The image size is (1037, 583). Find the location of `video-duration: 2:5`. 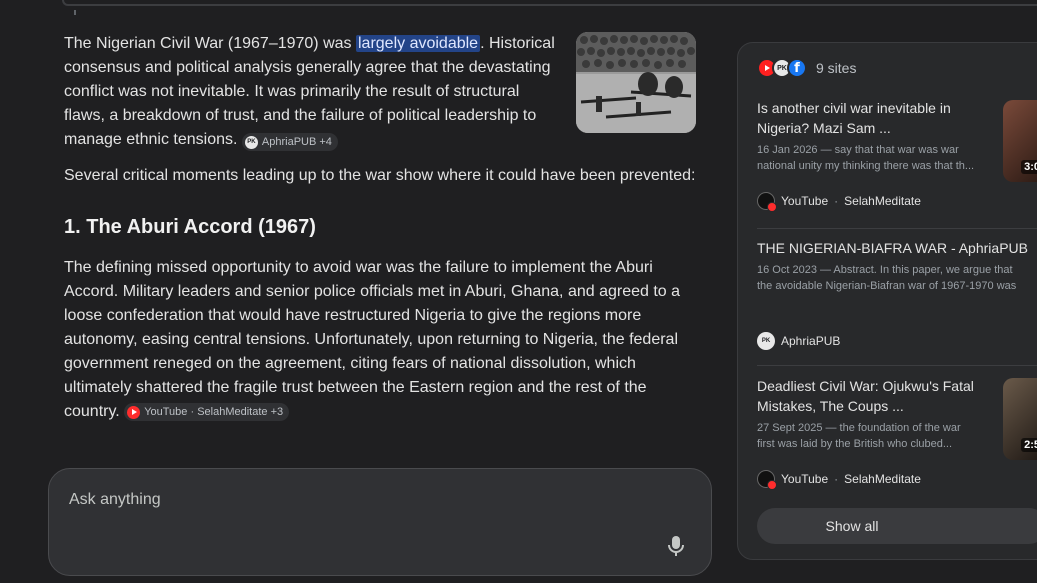

video-duration: 2:5 is located at coordinates (1029, 445).